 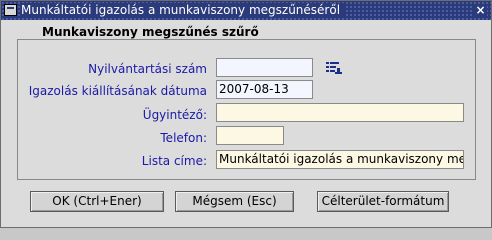 I want to click on telefon-field, so click(x=250, y=135).